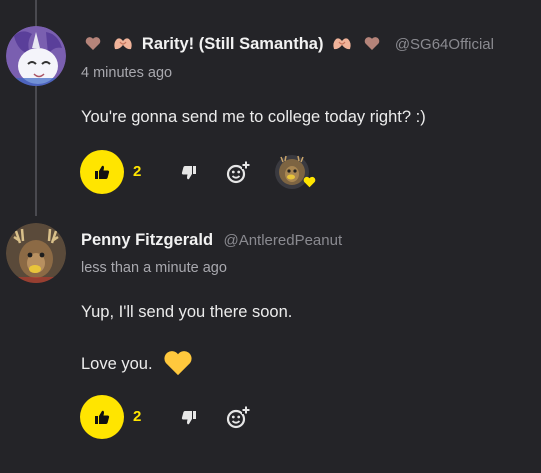 The height and width of the screenshot is (473, 541). Describe the element at coordinates (233, 44) in the screenshot. I see `author-name: Rarity! (Still Samantha)` at that location.